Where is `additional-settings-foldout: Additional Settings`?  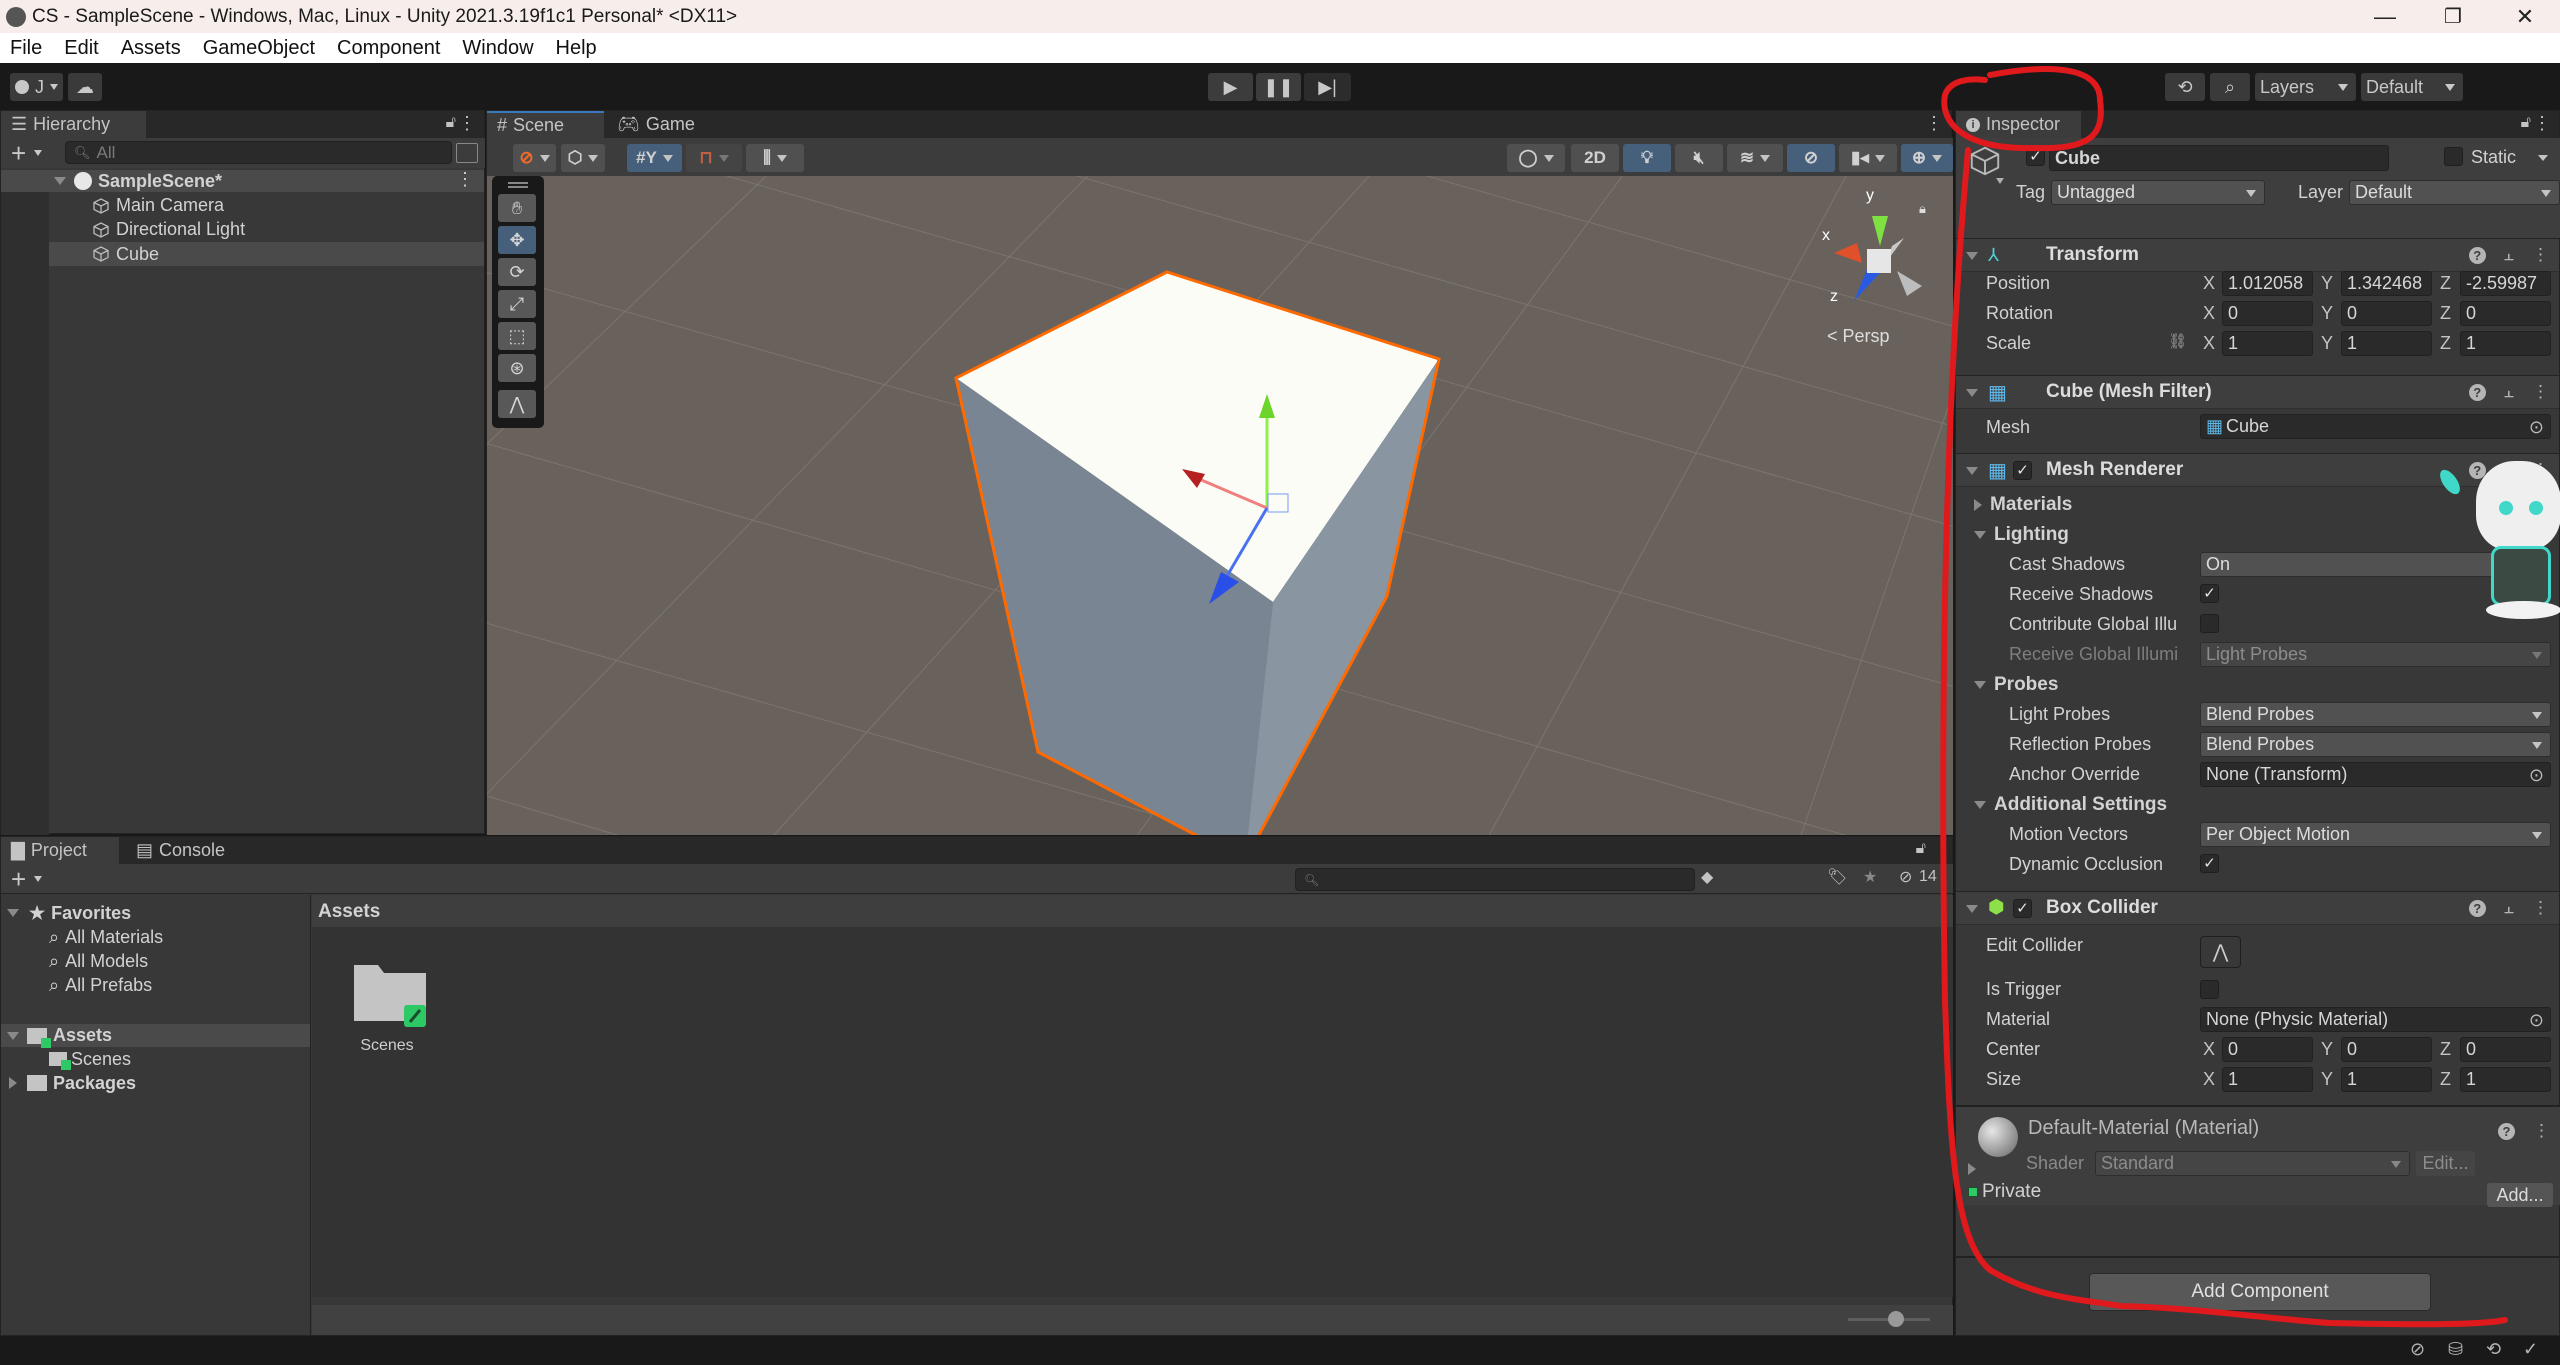
additional-settings-foldout: Additional Settings is located at coordinates (2070, 805).